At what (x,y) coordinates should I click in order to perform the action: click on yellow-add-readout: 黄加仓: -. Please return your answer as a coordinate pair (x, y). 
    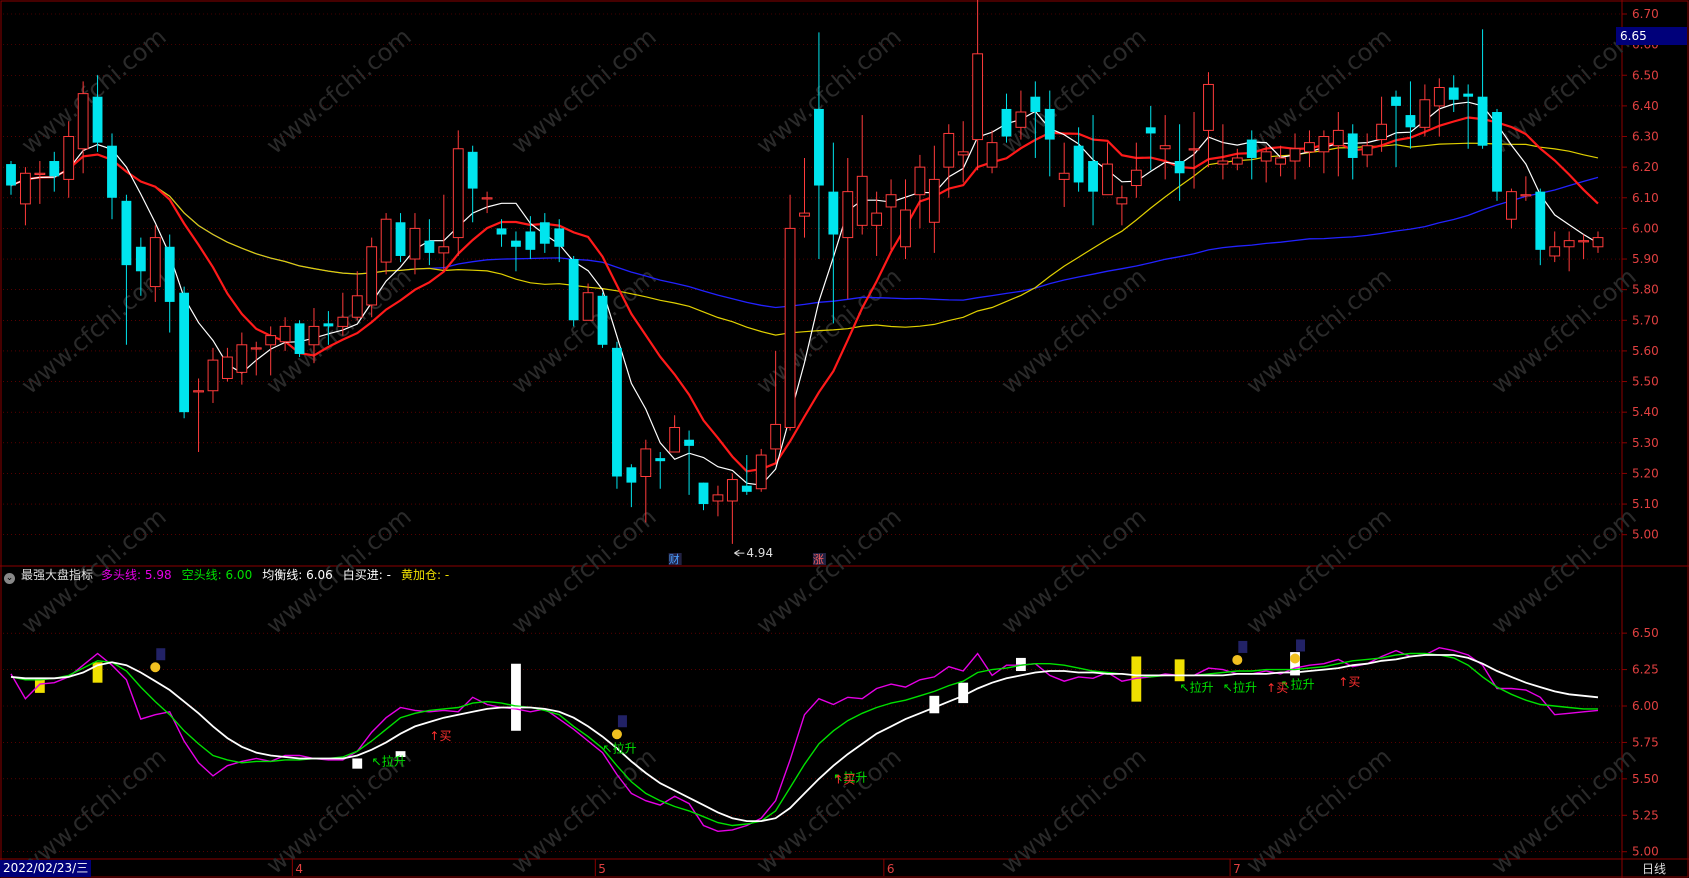
    Looking at the image, I should click on (425, 575).